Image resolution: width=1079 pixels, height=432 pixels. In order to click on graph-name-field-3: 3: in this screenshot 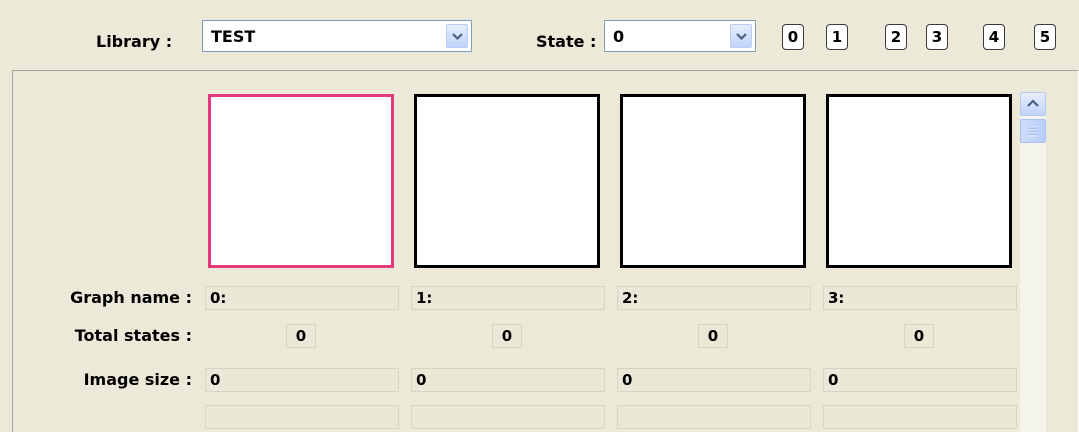, I will do `click(920, 298)`.